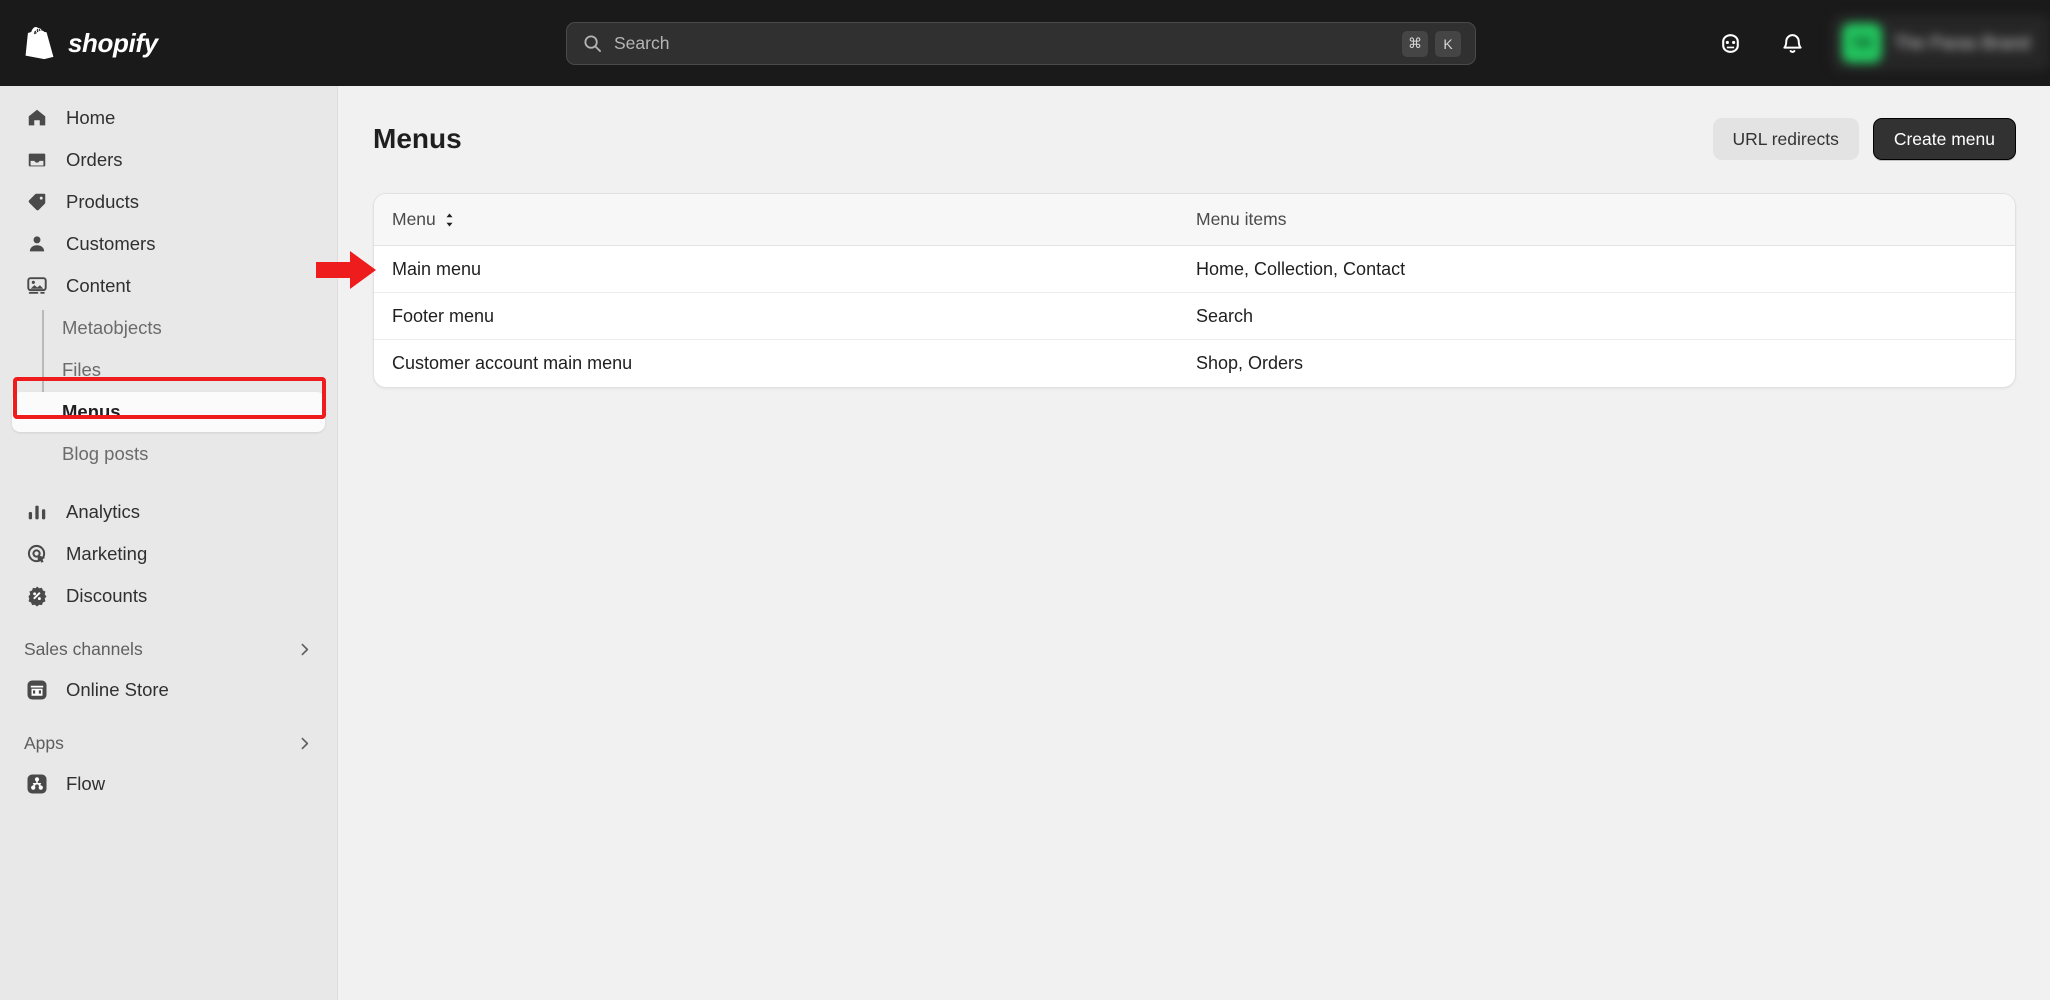 This screenshot has width=2050, height=1000. Describe the element at coordinates (168, 328) in the screenshot. I see `sidebar-item-metaobjects: Metaobjects` at that location.